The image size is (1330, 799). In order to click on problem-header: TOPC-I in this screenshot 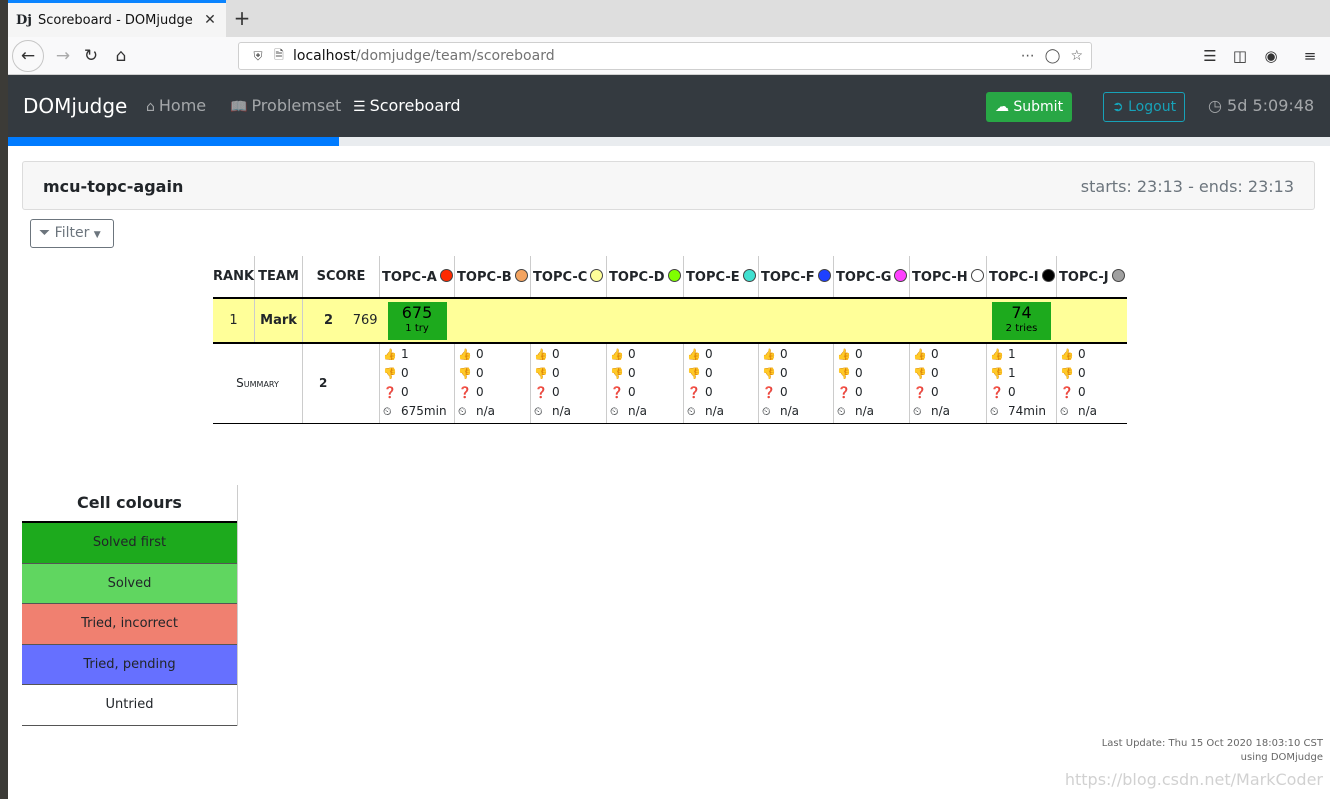, I will do `click(1021, 277)`.